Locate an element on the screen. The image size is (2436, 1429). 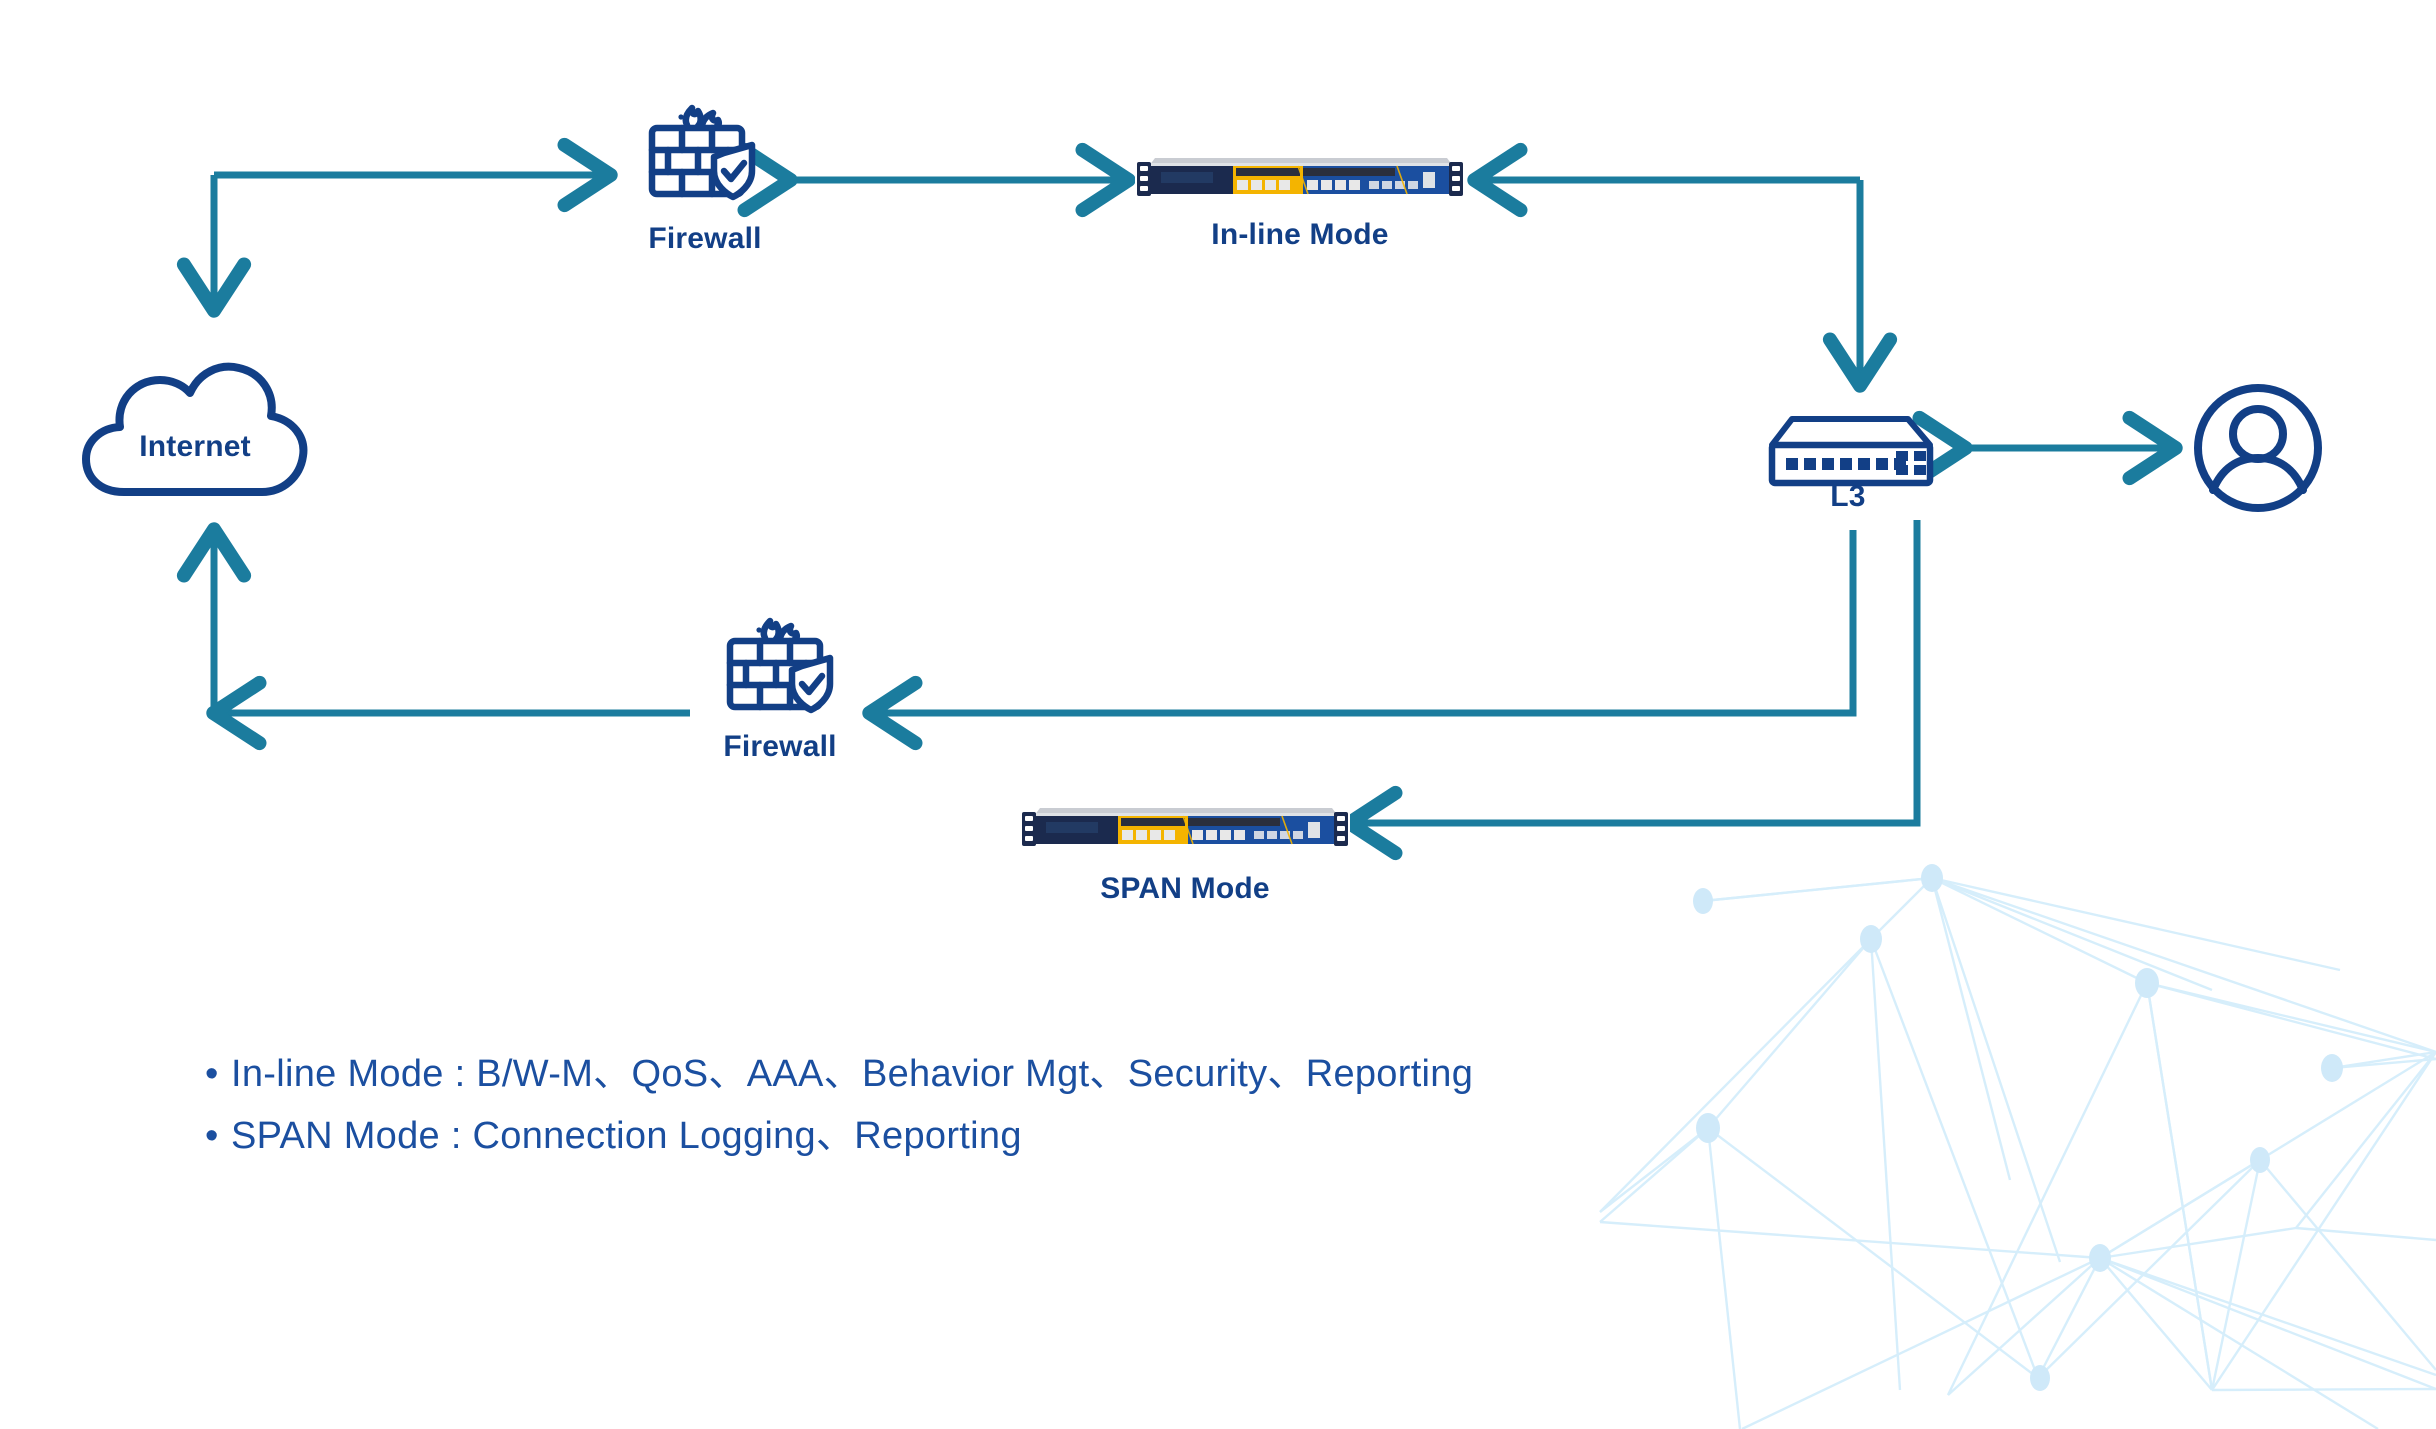
l3-label: L3 is located at coordinates (1848, 496).